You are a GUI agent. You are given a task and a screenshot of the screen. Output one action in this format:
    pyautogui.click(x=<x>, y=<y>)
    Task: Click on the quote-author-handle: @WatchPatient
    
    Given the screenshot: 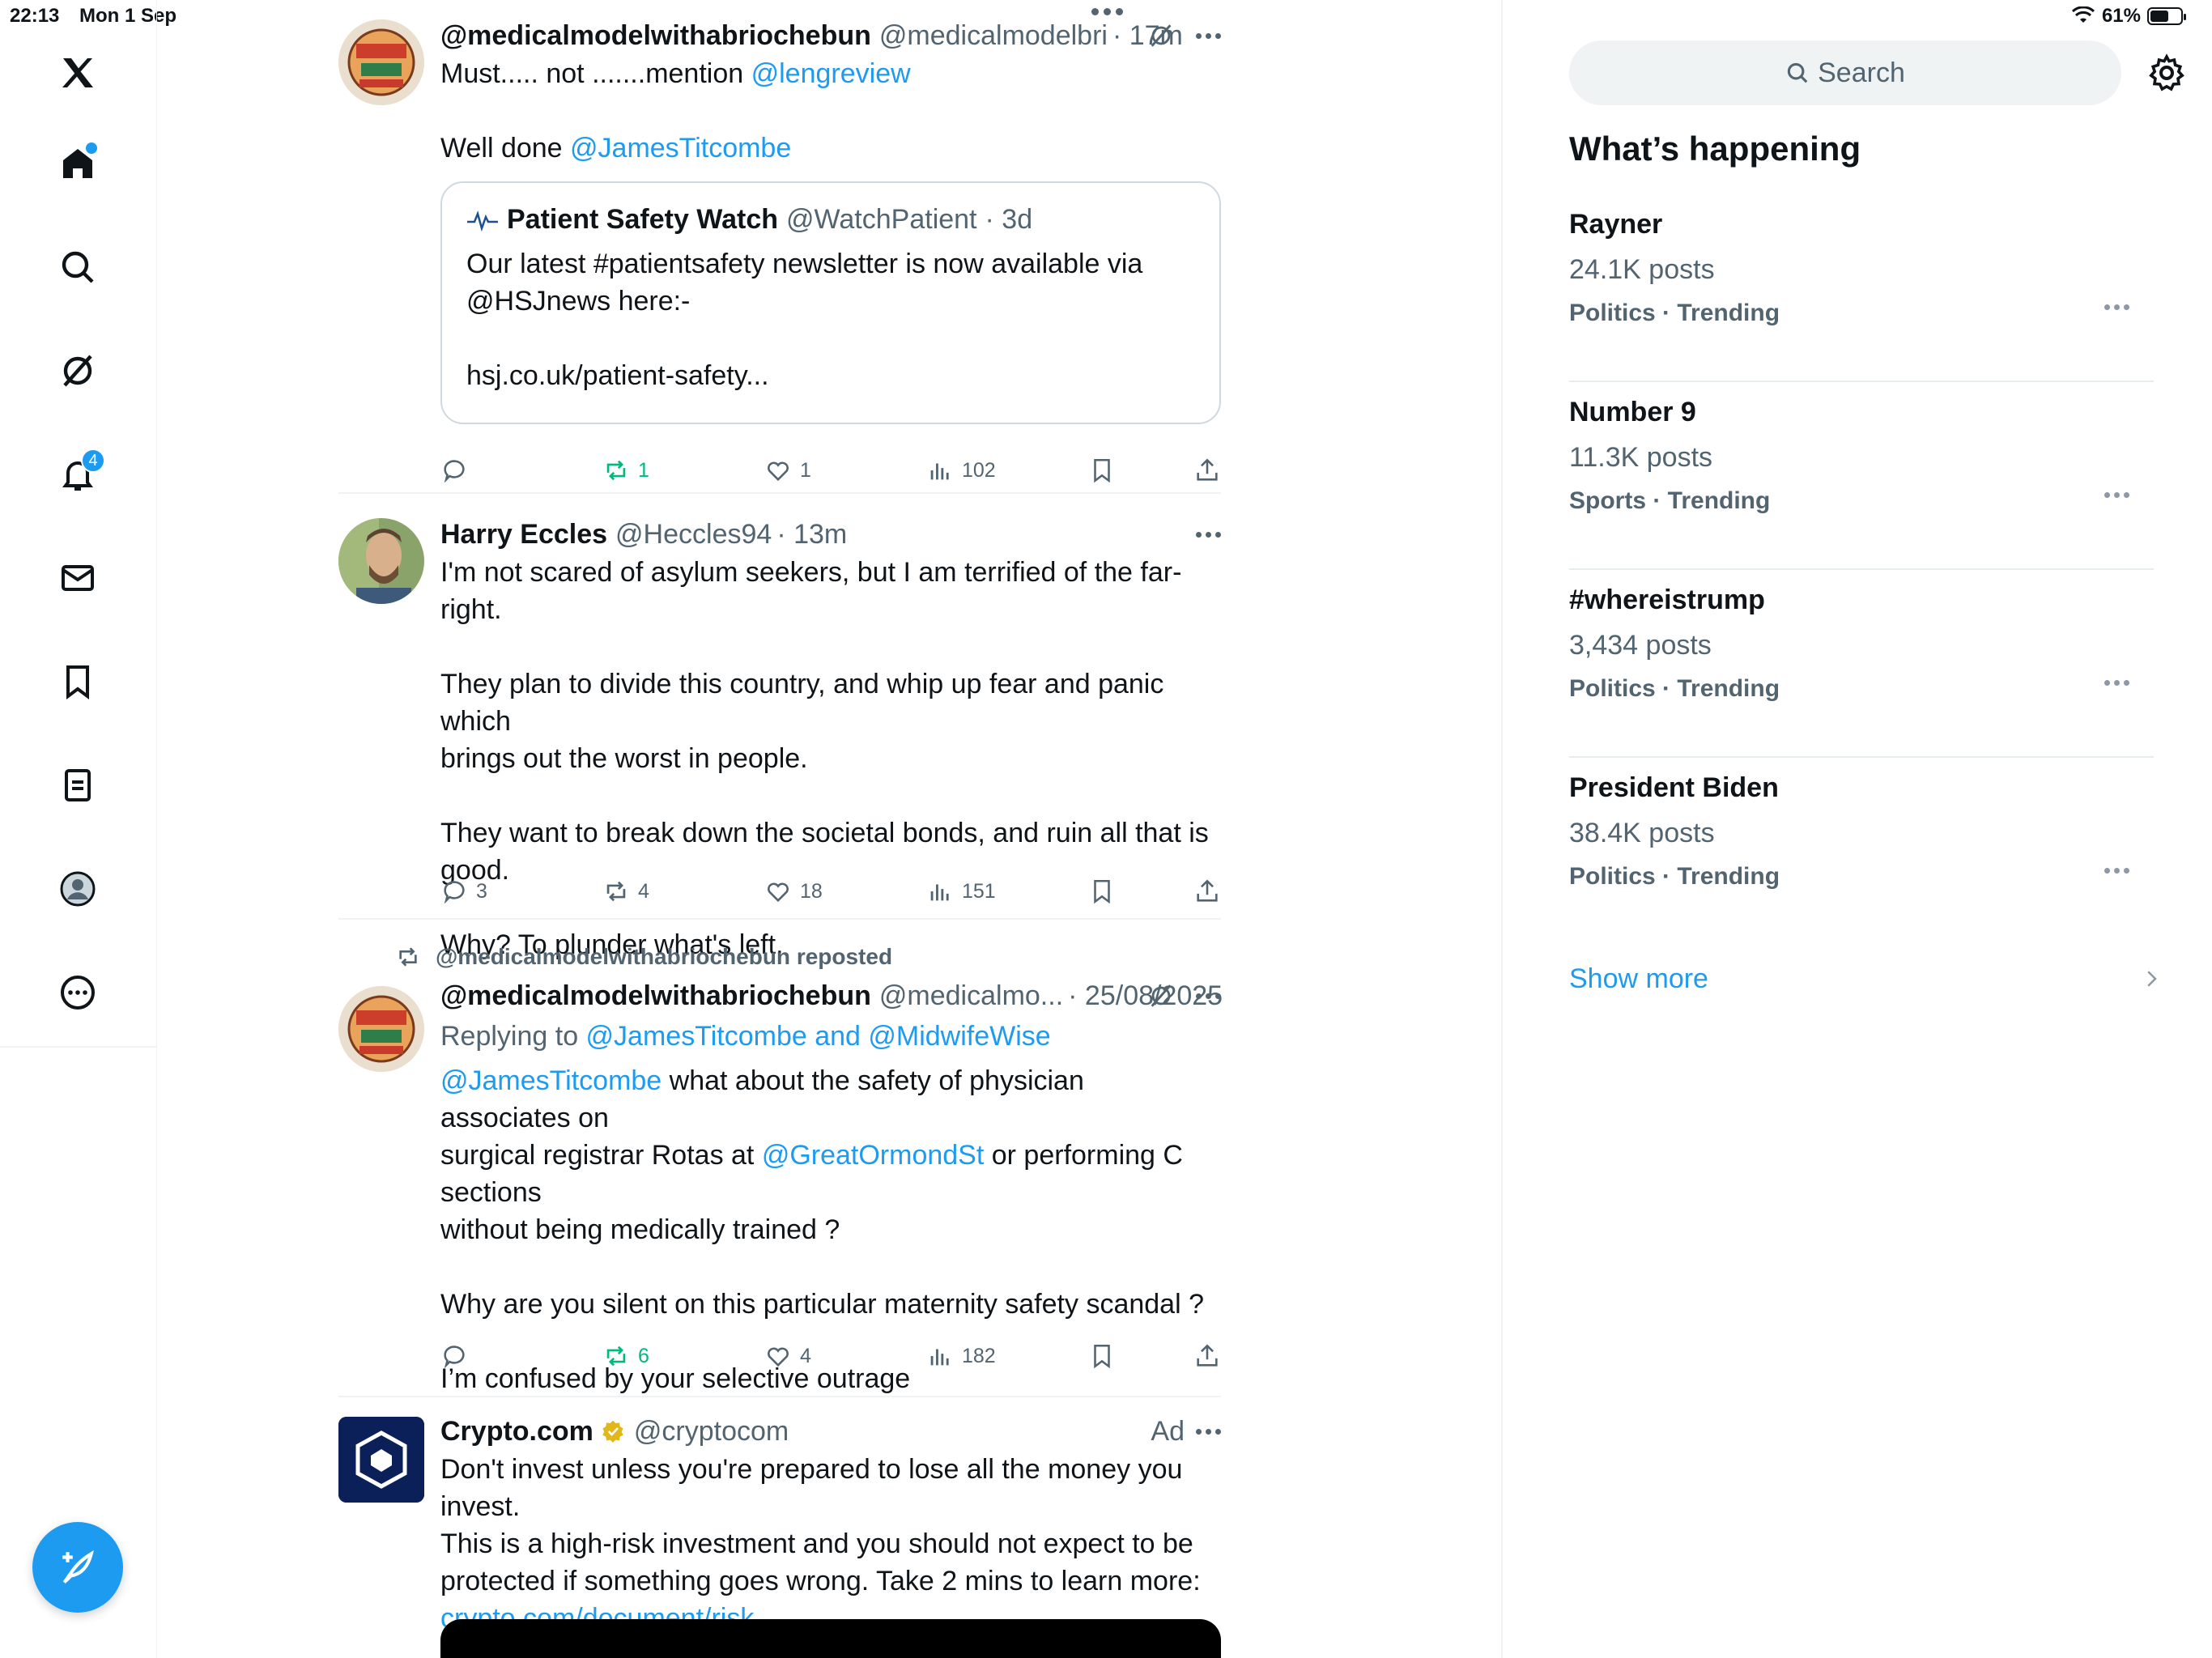 What is the action you would take?
    pyautogui.click(x=881, y=220)
    